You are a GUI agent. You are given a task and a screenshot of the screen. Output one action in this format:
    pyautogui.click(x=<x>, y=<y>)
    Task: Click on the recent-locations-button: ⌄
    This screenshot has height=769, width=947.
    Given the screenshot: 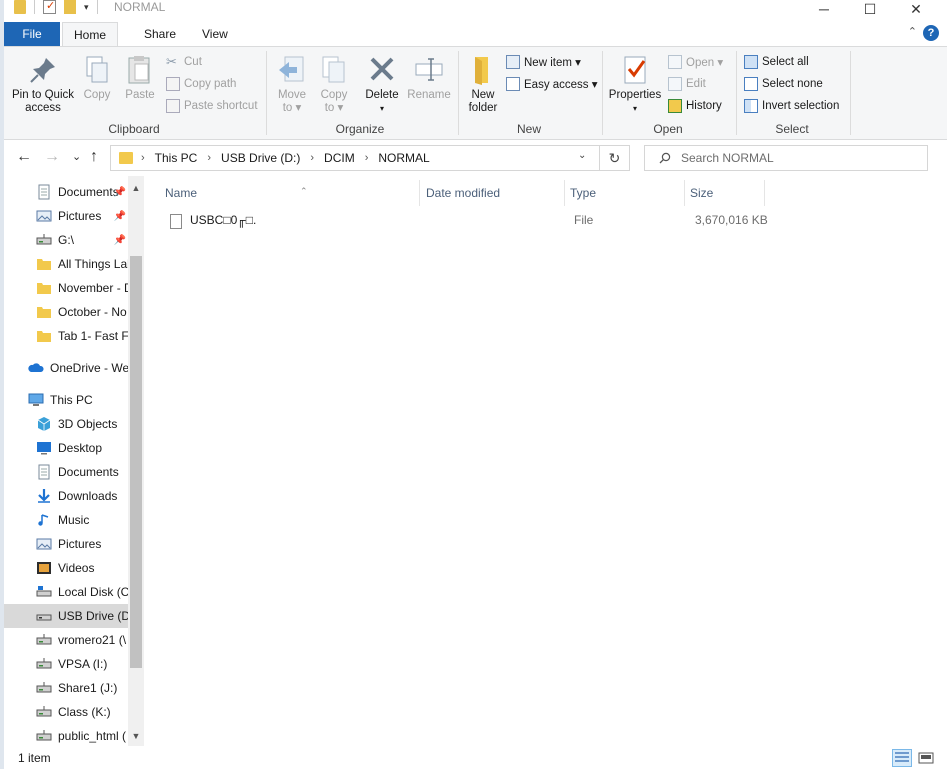 What is the action you would take?
    pyautogui.click(x=76, y=156)
    